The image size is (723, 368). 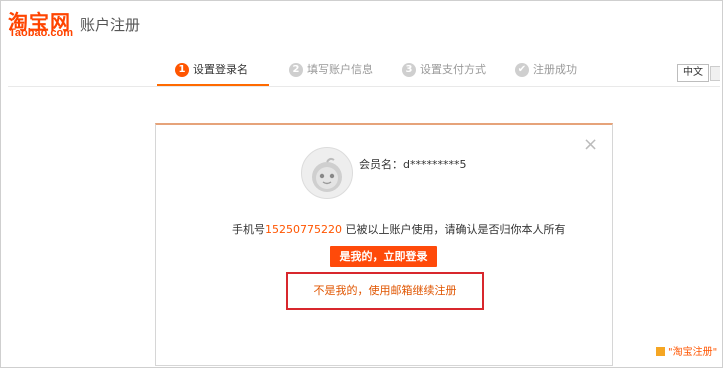 I want to click on member-name: 会员名：d*********5, so click(x=412, y=164).